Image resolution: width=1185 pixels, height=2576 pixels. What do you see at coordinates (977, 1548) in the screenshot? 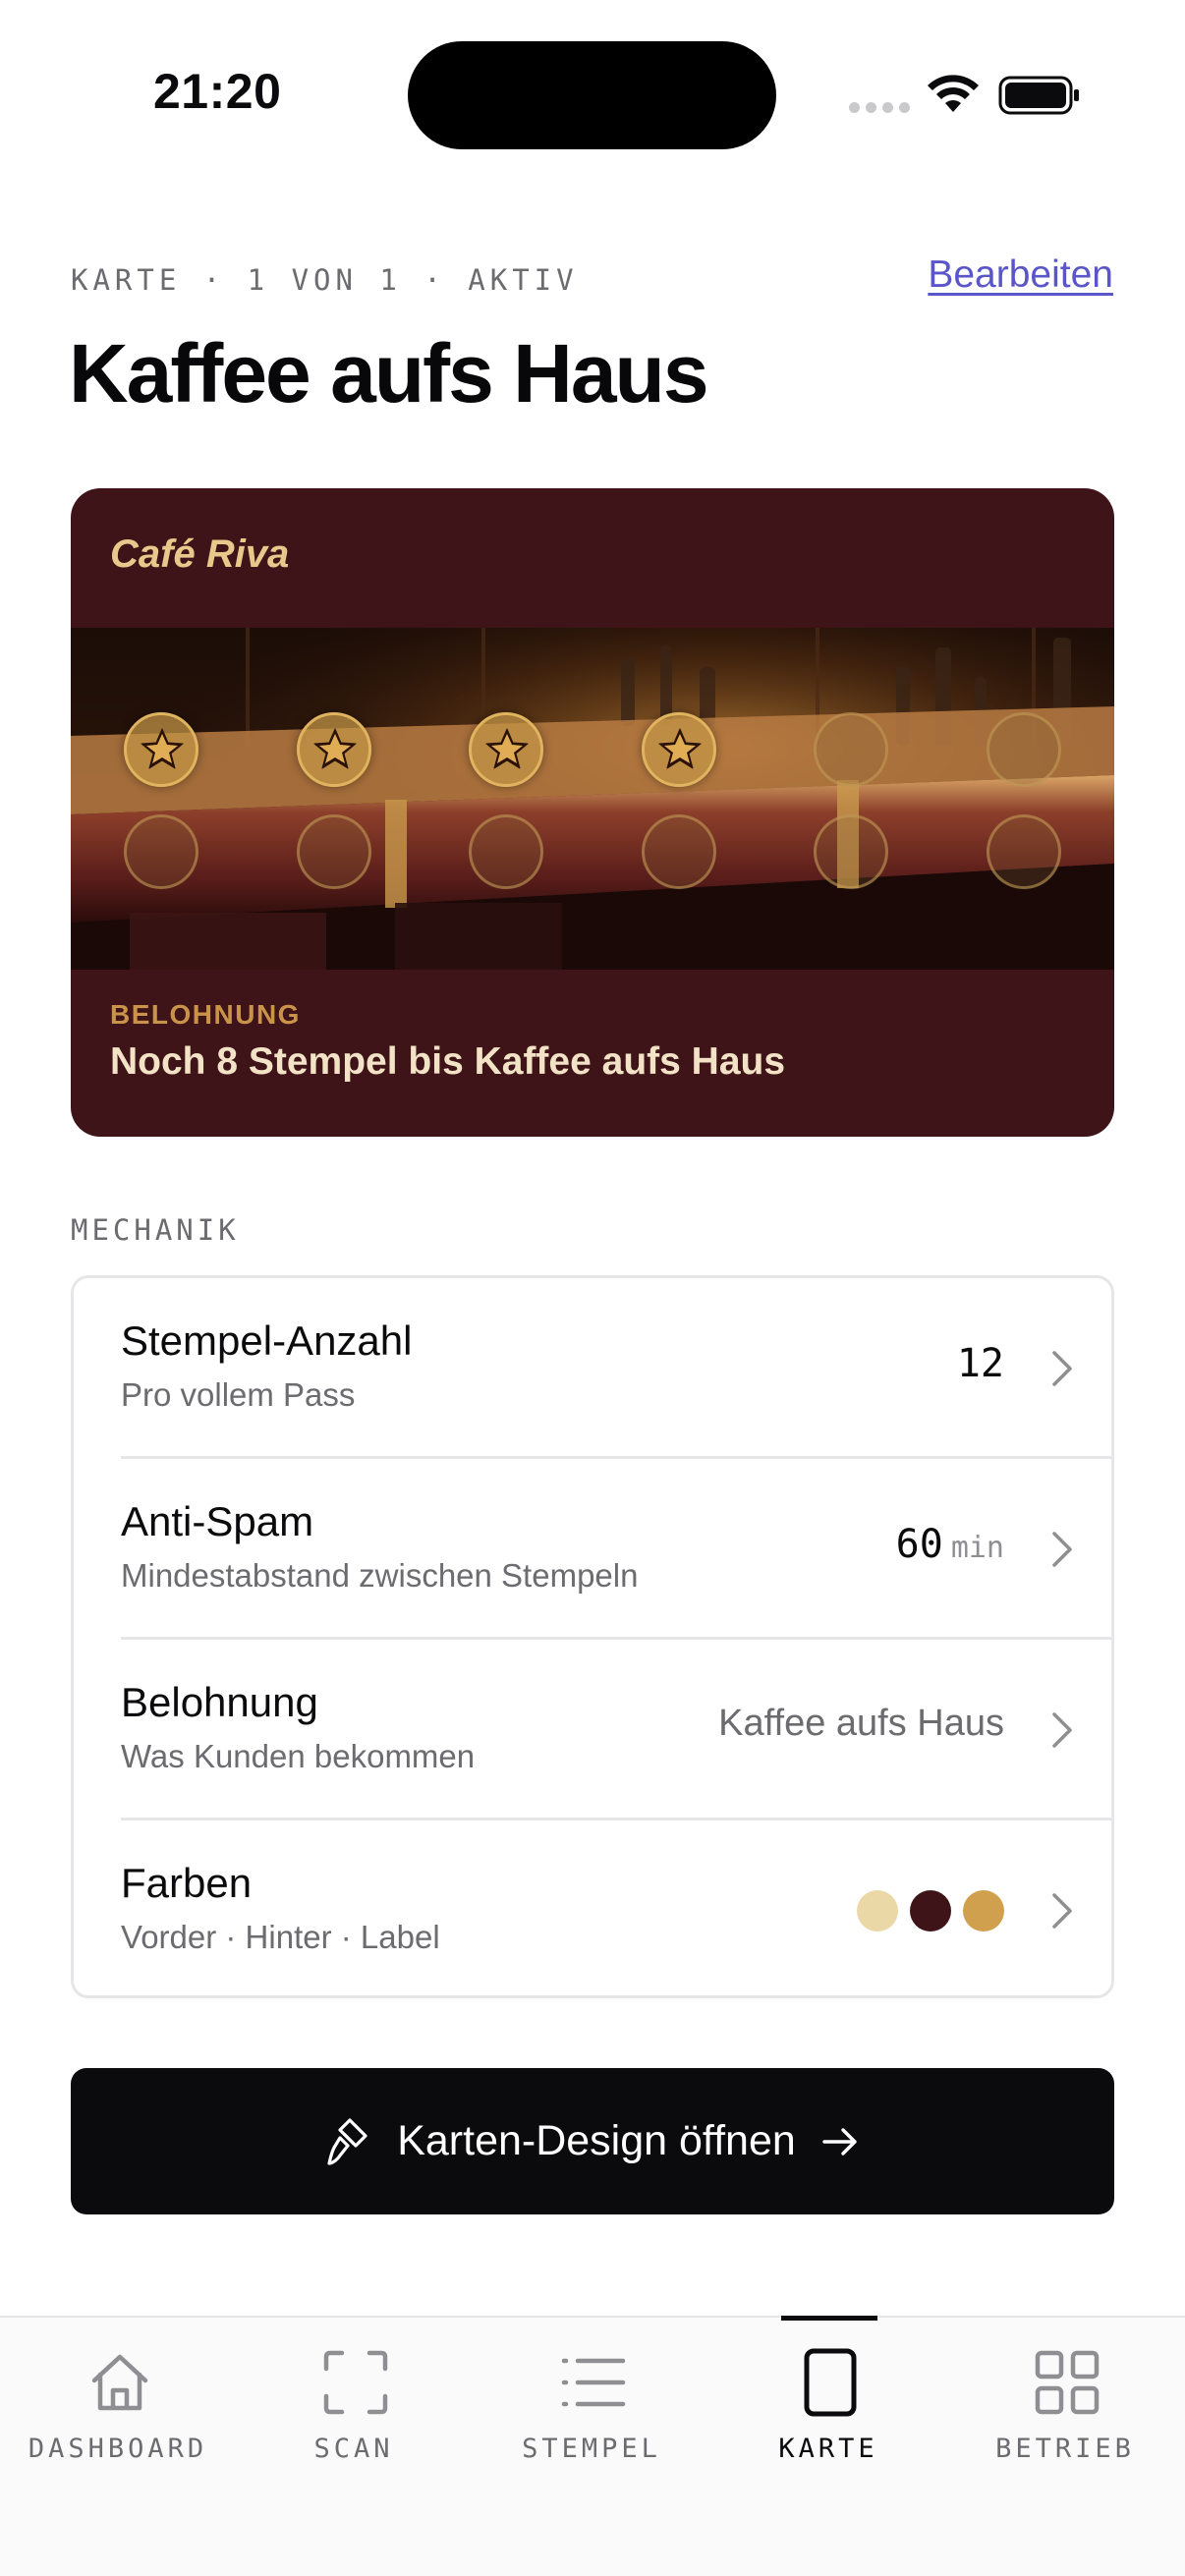
I see `anti-spam-unit: min` at bounding box center [977, 1548].